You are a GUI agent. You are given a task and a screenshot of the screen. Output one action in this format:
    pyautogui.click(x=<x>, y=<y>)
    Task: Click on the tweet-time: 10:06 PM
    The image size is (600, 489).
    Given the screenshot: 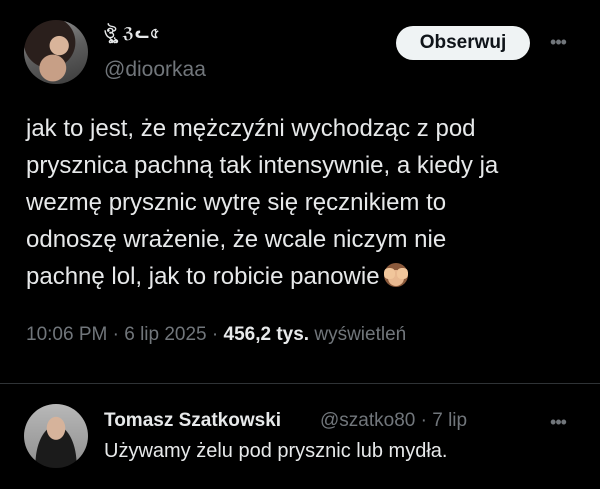 What is the action you would take?
    pyautogui.click(x=66, y=334)
    